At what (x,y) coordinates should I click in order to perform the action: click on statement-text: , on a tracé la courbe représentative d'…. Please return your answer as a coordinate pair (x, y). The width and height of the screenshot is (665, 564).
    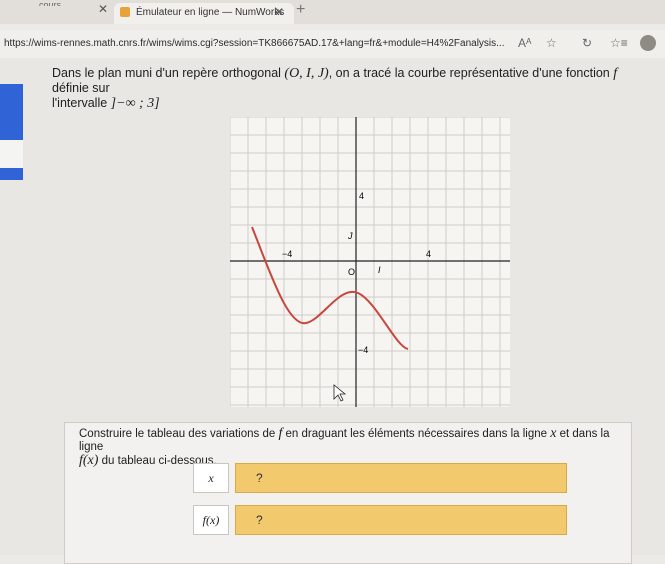
    Looking at the image, I should click on (471, 73).